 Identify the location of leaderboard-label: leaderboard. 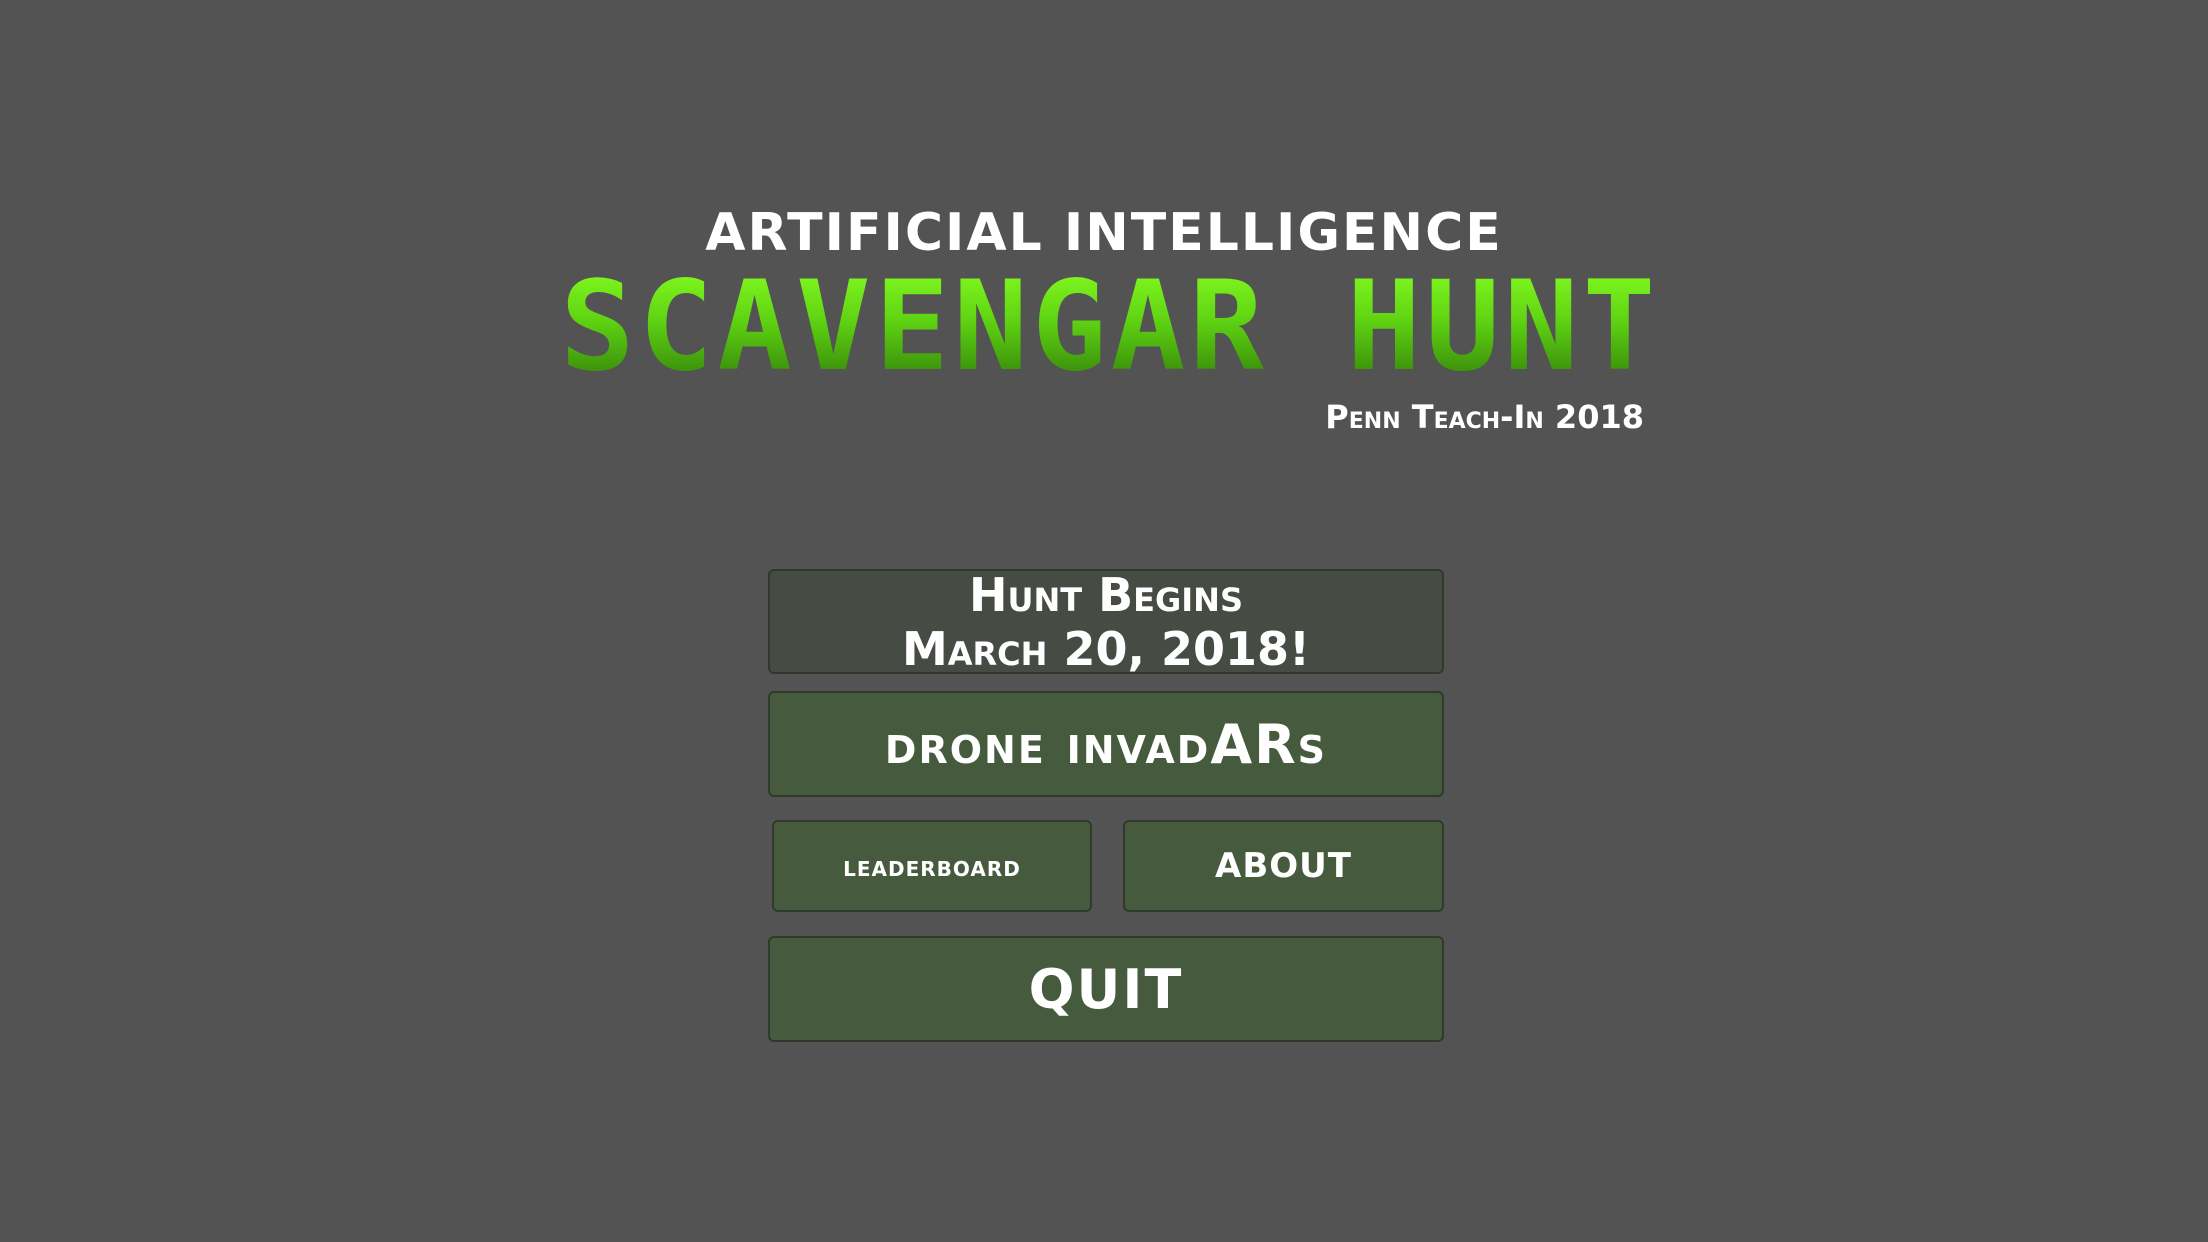
(932, 866).